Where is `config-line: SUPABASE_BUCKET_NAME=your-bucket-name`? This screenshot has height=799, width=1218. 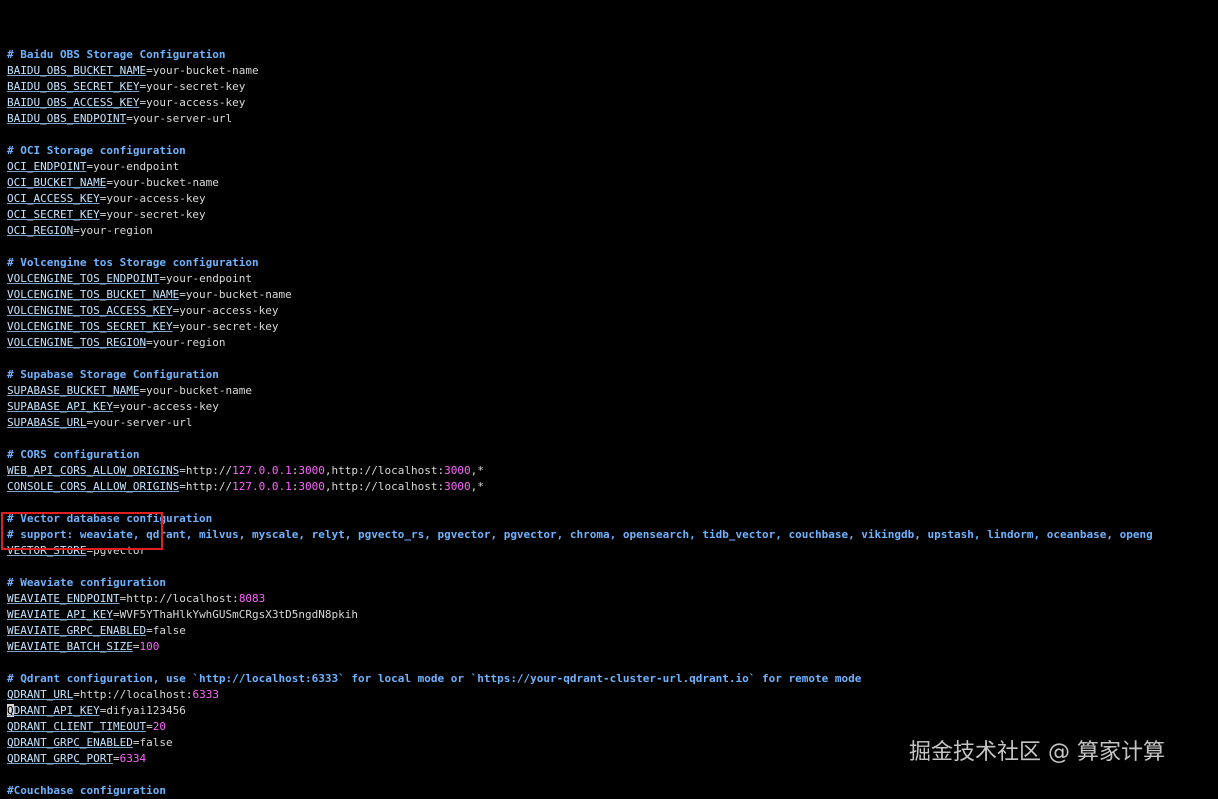 config-line: SUPABASE_BUCKET_NAME=your-bucket-name is located at coordinates (612, 391).